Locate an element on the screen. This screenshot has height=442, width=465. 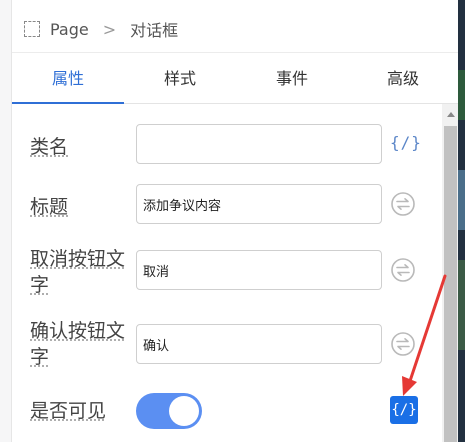
breadcrumb-root: Page is located at coordinates (69, 29).